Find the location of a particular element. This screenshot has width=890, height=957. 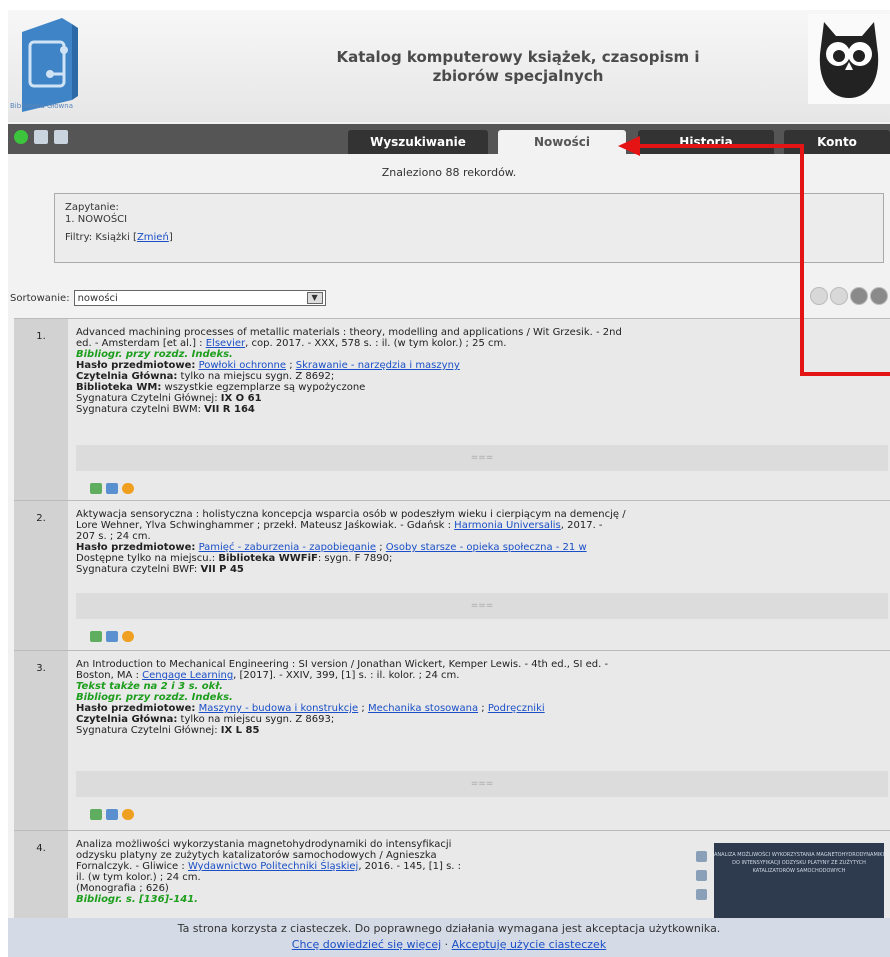

imprint-text: Boston, MA : is located at coordinates (109, 675).